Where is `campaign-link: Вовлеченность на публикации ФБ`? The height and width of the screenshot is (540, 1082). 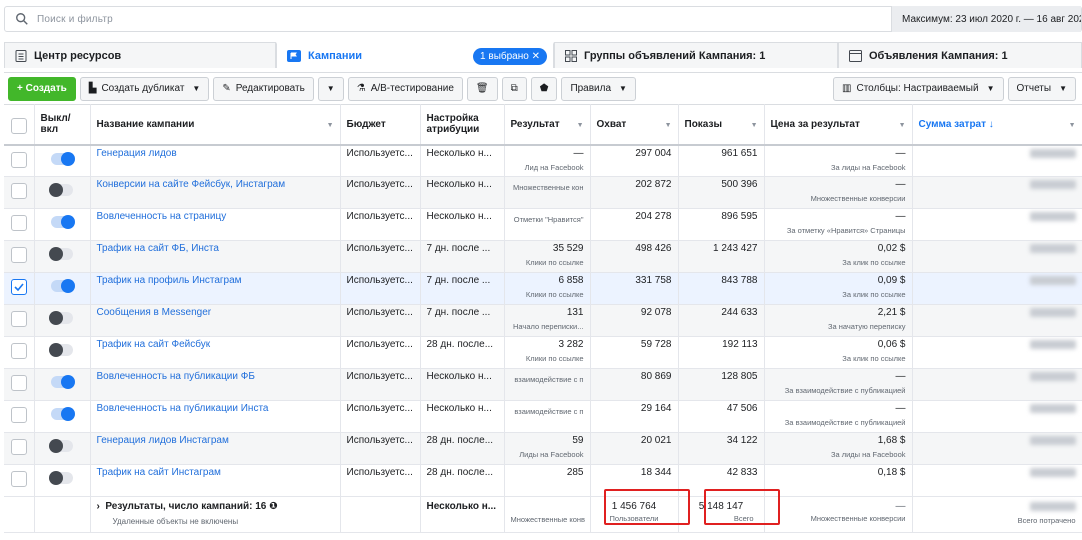 campaign-link: Вовлеченность на публикации ФБ is located at coordinates (176, 376).